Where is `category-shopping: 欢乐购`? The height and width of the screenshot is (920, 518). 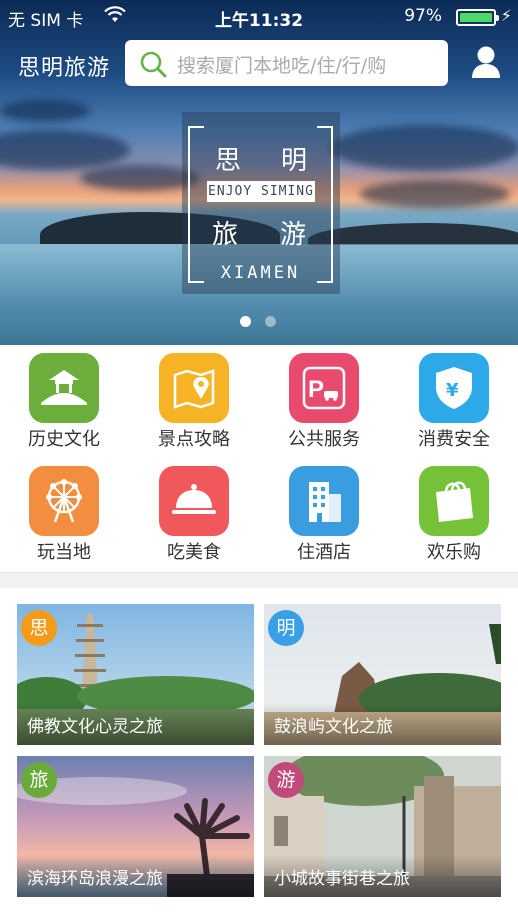 category-shopping: 欢乐购 is located at coordinates (454, 513).